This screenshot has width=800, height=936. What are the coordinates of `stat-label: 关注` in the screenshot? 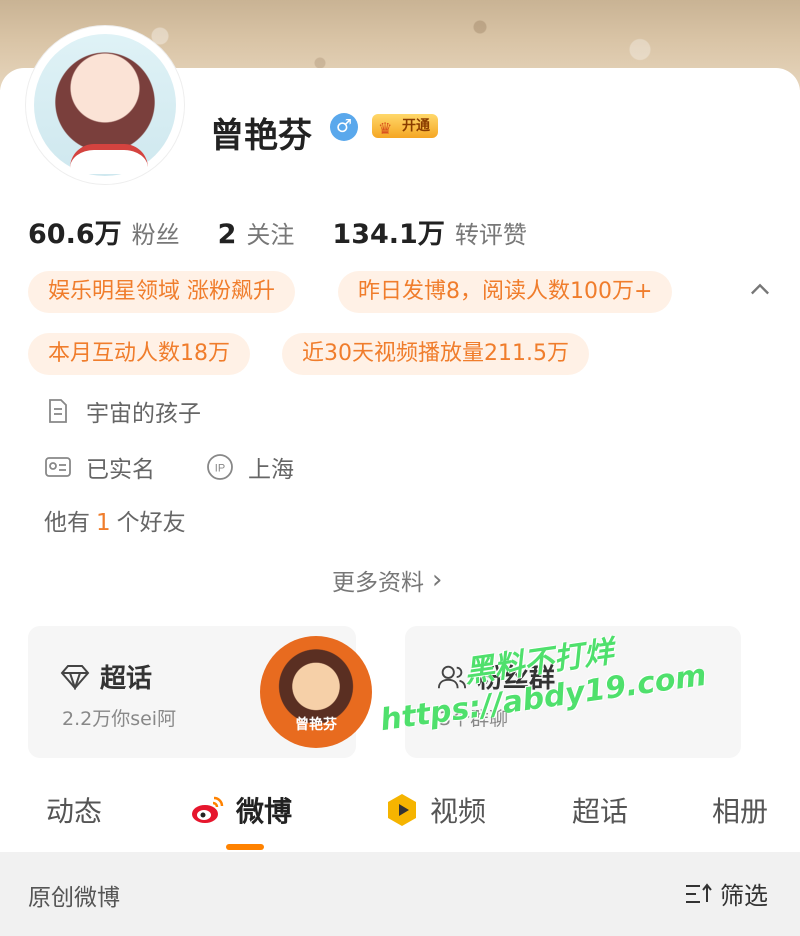 It's located at (270, 235).